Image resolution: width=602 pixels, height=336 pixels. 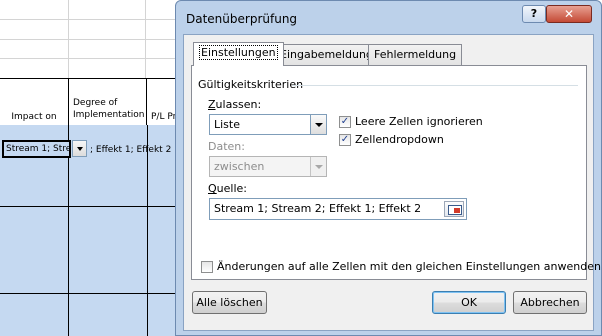 I want to click on range-select-icon, so click(x=454, y=209).